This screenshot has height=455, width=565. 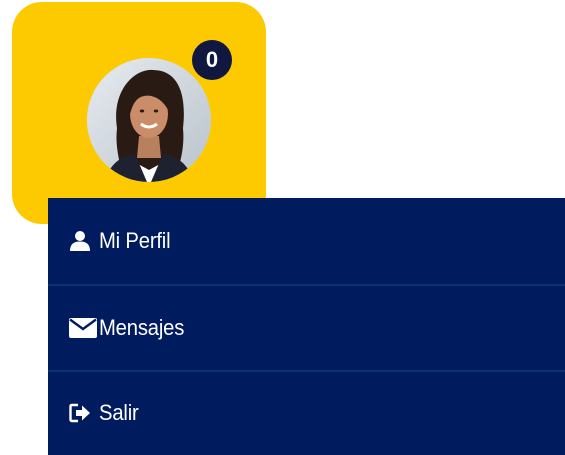 What do you see at coordinates (84, 328) in the screenshot?
I see `envelope-icon` at bounding box center [84, 328].